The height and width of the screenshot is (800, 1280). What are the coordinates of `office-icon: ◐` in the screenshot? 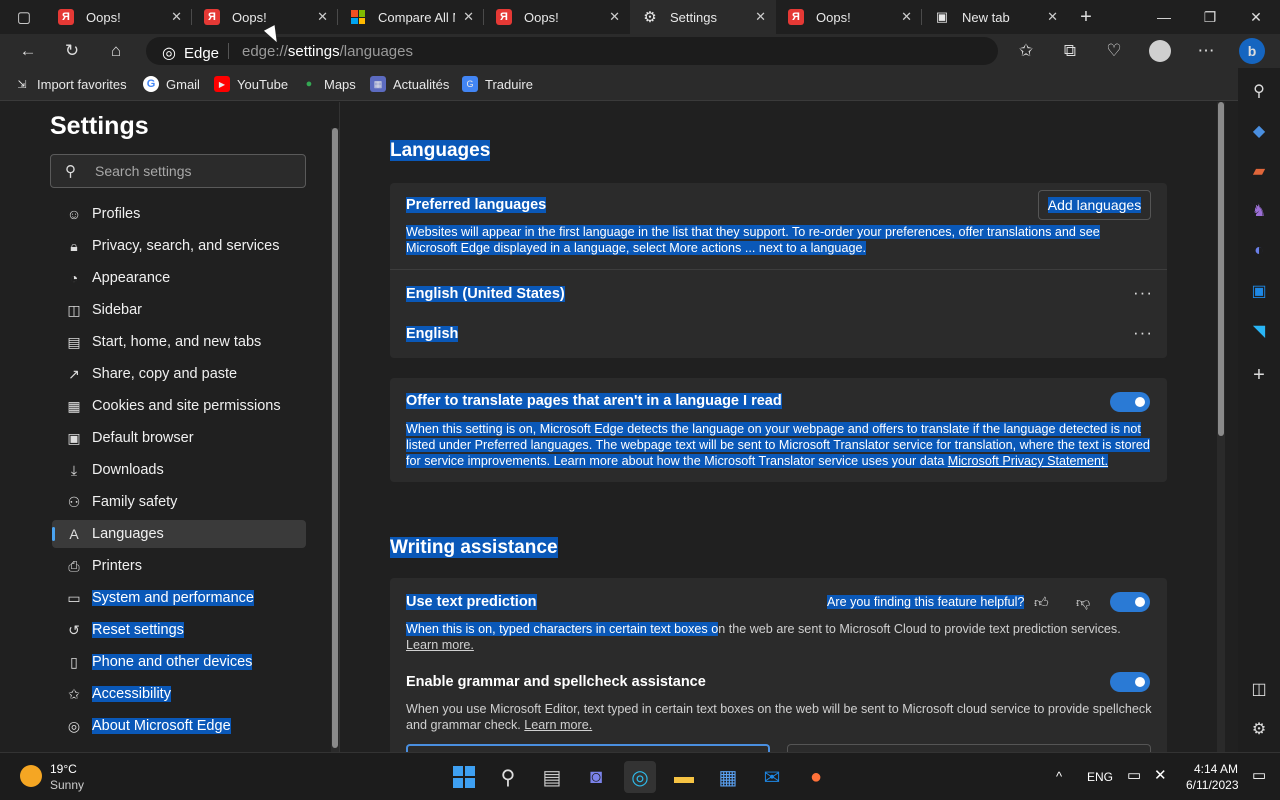 It's located at (1259, 251).